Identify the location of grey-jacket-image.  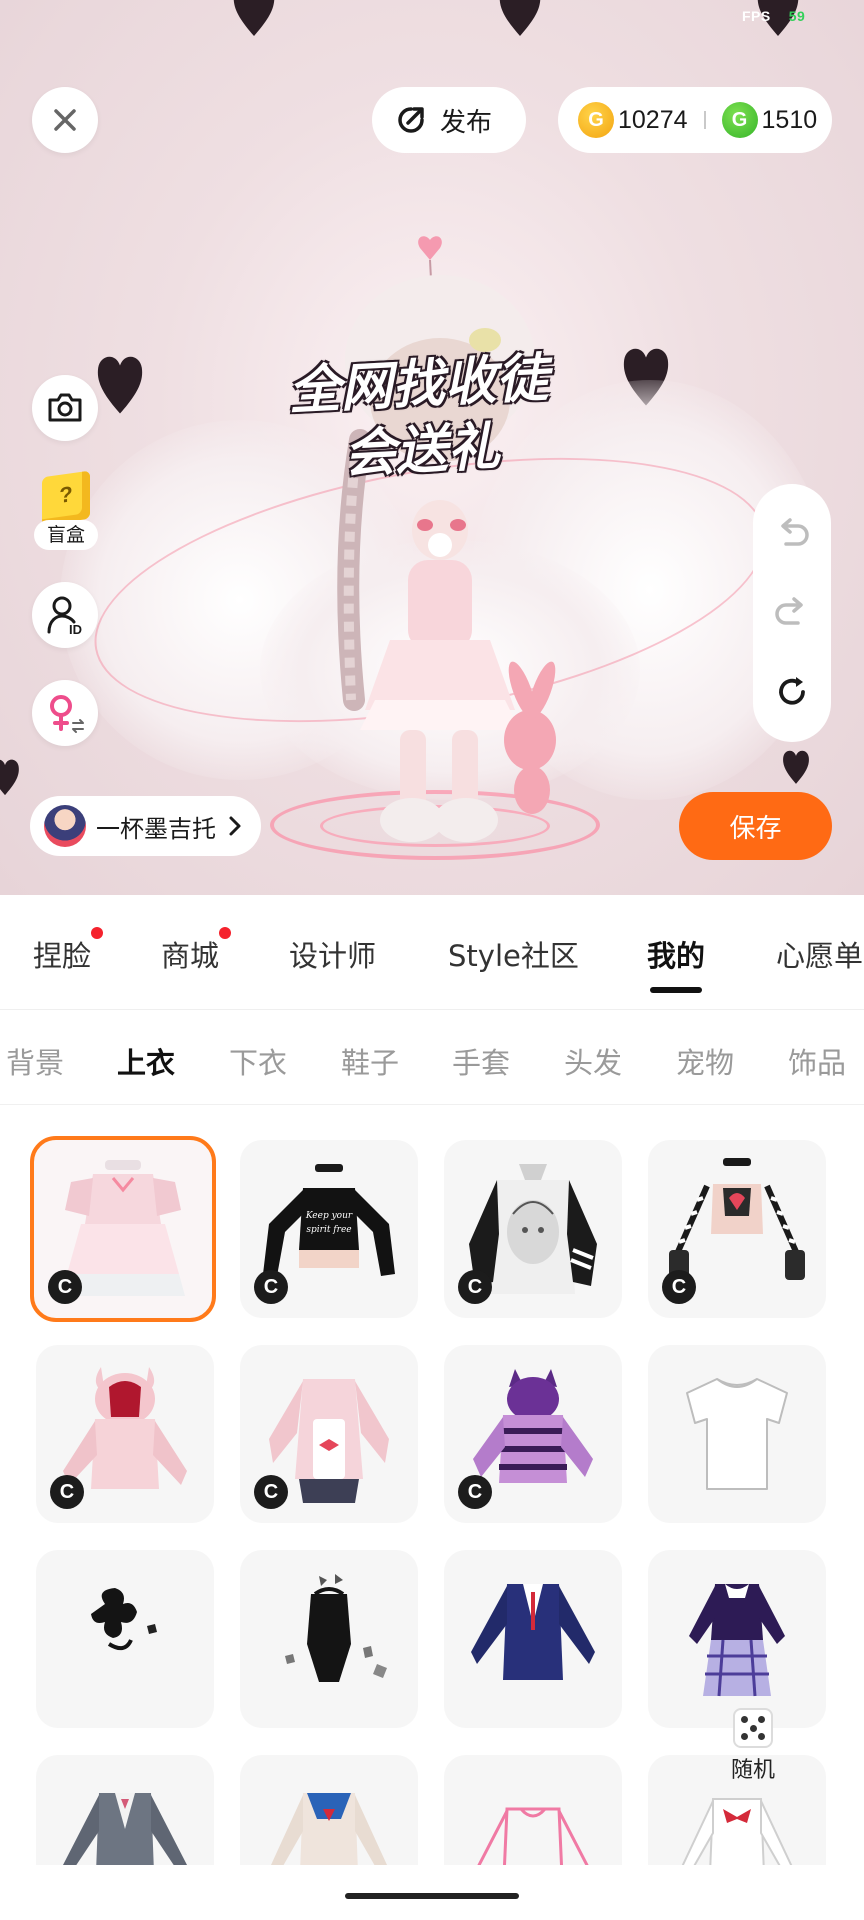
(125, 1829).